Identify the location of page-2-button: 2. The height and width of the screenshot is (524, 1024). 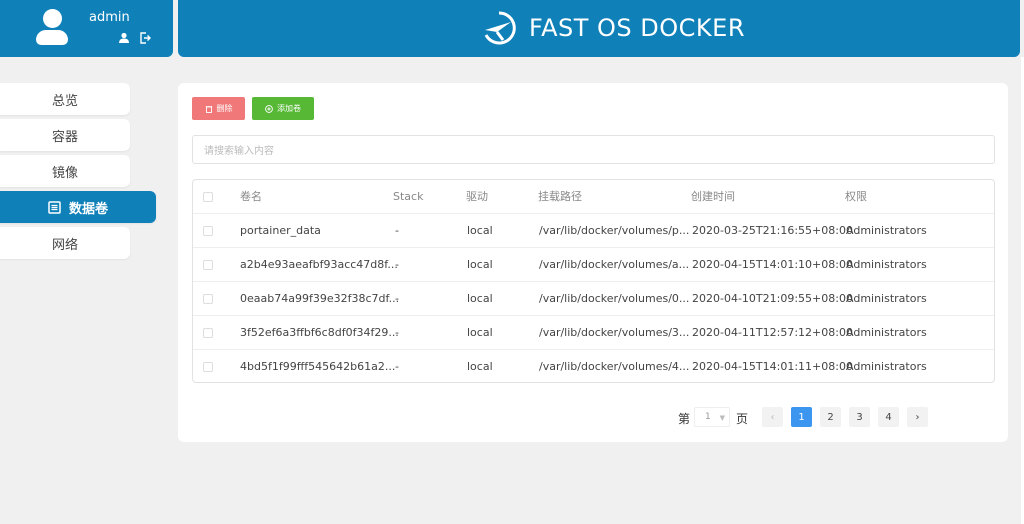
(830, 417).